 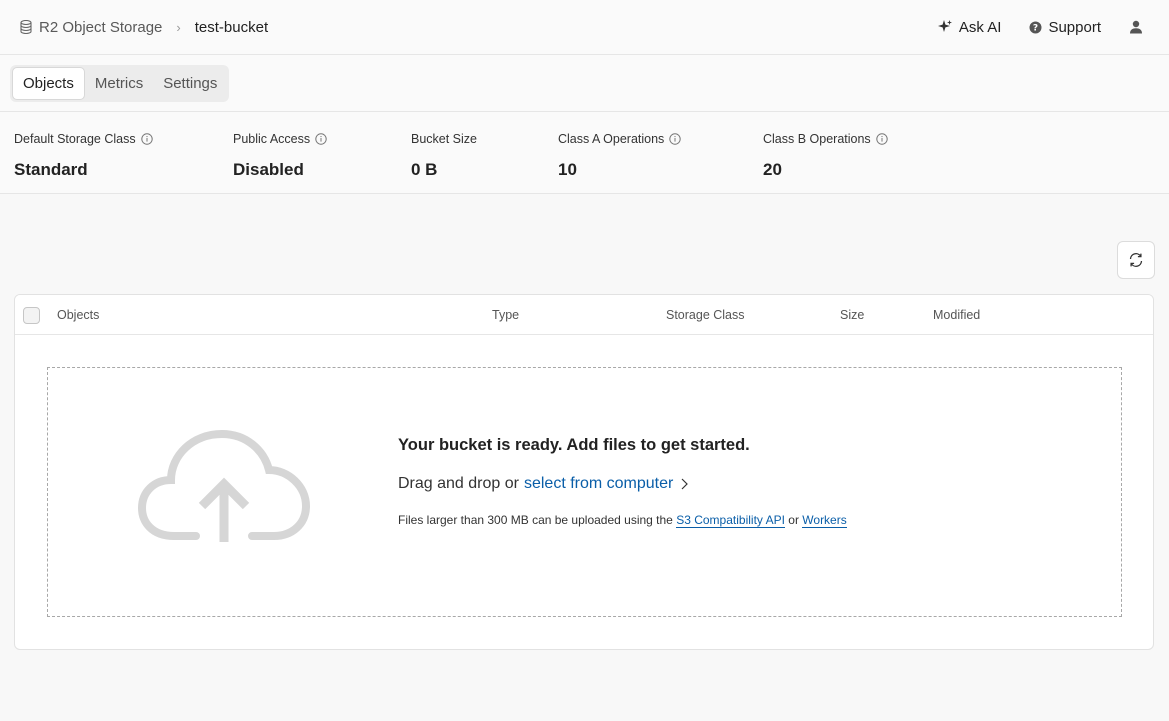 I want to click on dropzone-instructions: Drag and drop or select from computer, so click(x=622, y=484).